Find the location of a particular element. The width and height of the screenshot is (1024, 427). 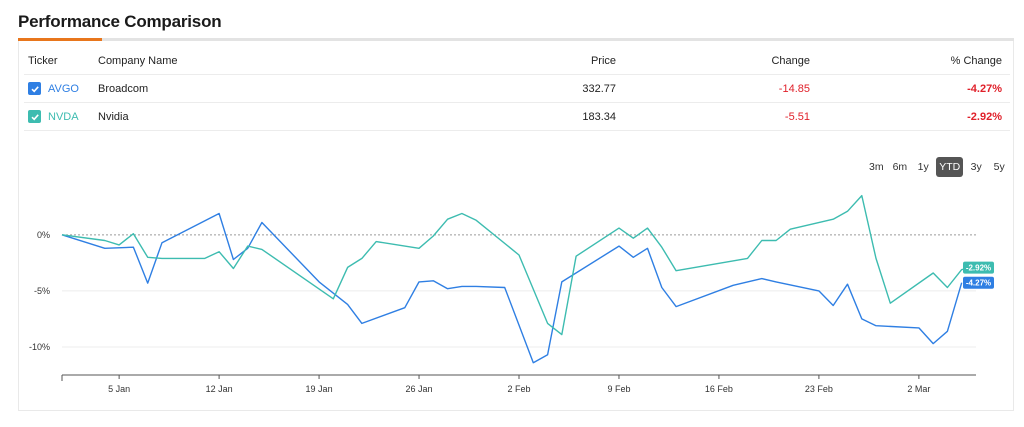

range-button-1y: 1y is located at coordinates (923, 167).